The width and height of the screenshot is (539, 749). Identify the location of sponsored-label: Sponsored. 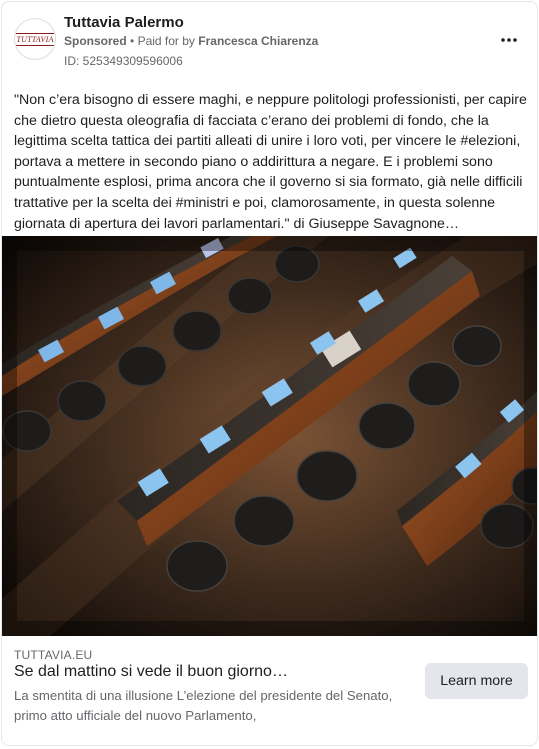
(95, 41).